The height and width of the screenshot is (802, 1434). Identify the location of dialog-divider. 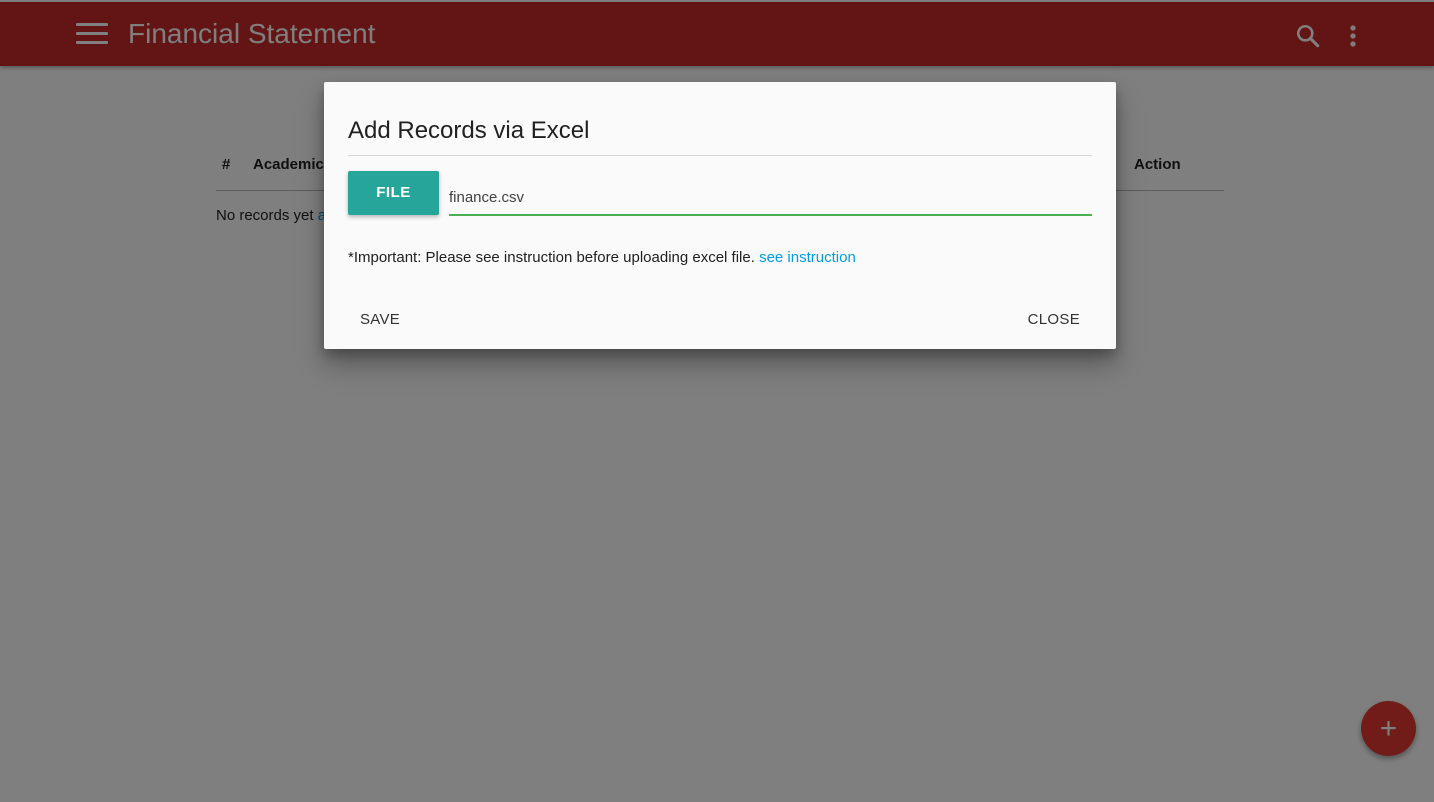
(720, 155).